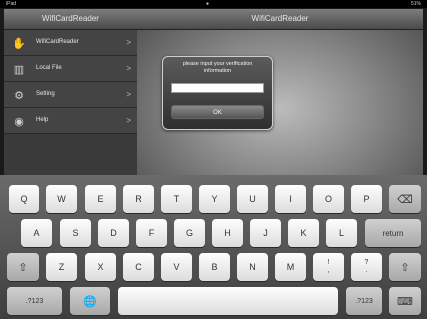 The height and width of the screenshot is (319, 427). I want to click on dialog-title-line2: information, so click(217, 71).